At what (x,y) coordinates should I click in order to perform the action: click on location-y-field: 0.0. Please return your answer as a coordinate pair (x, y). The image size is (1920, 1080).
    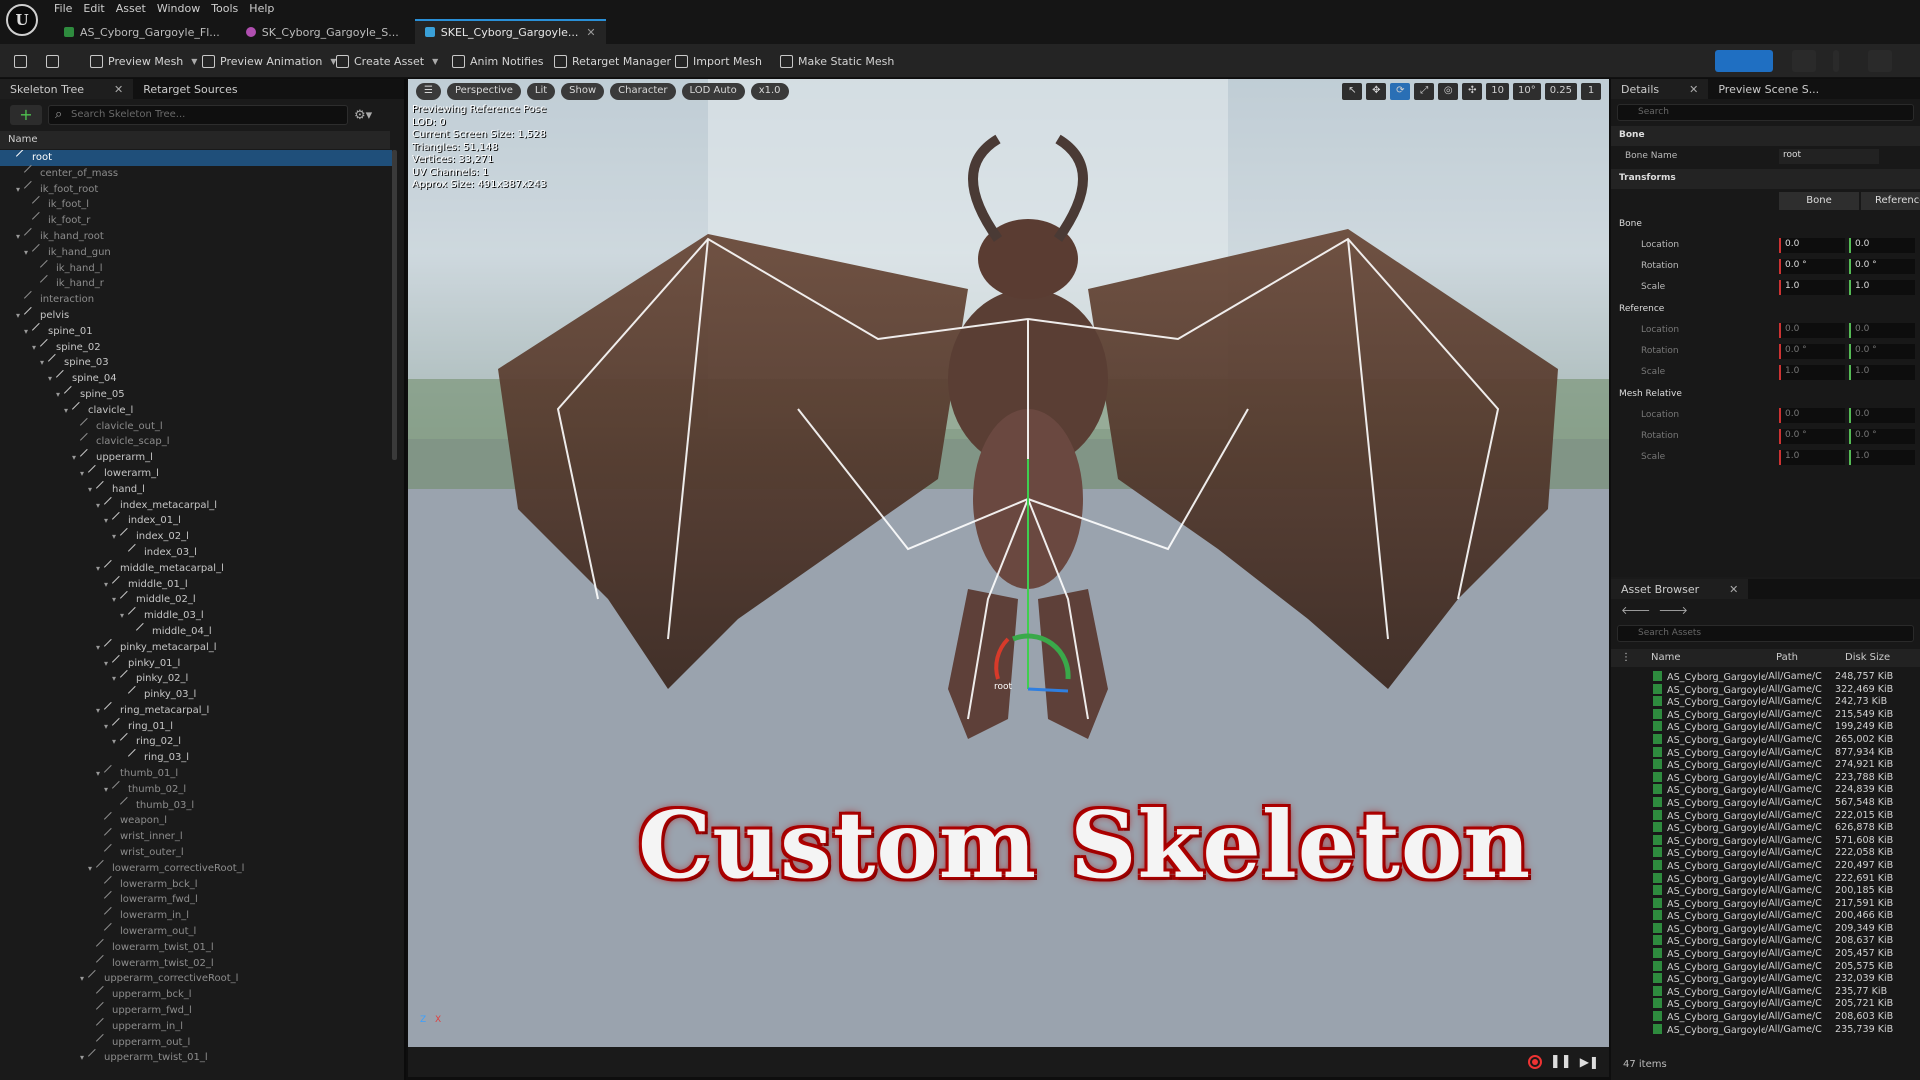
    Looking at the image, I should click on (1882, 245).